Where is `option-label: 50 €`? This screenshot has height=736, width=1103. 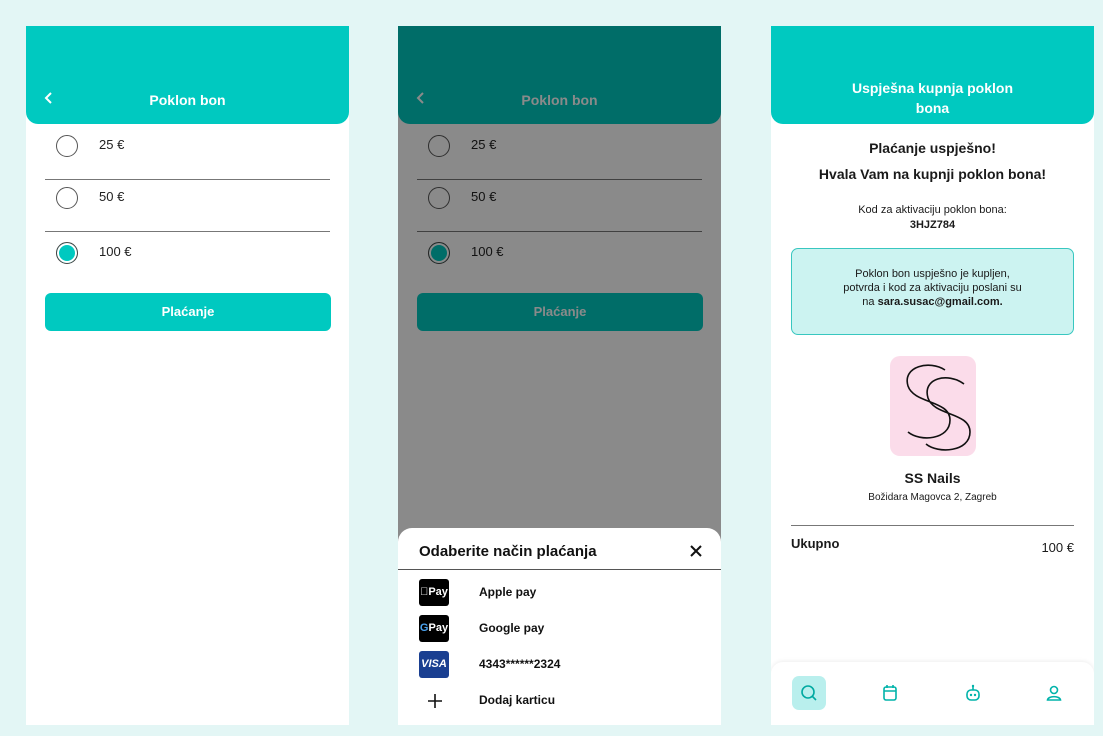 option-label: 50 € is located at coordinates (112, 196).